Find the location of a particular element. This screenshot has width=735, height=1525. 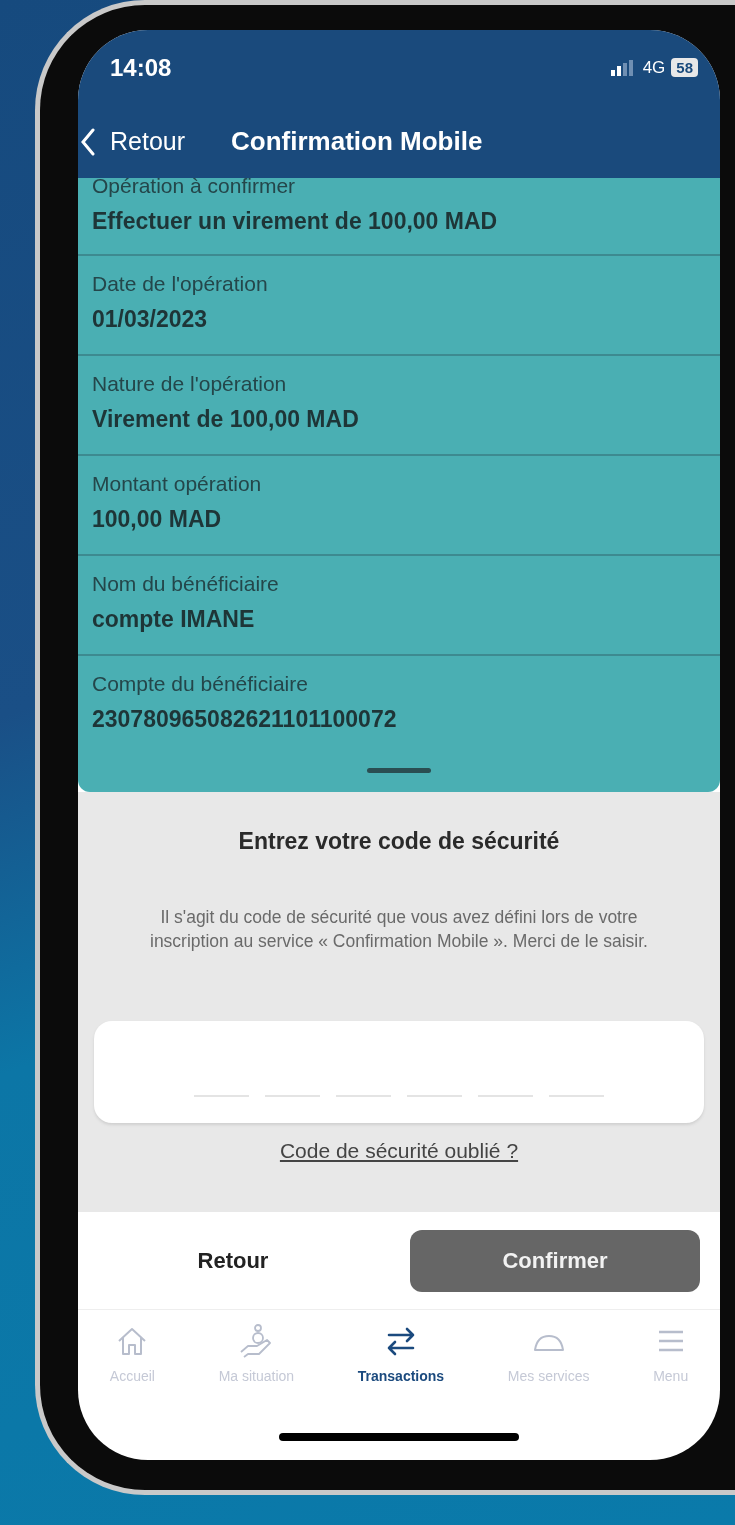

detail-label: Nature de l'opération is located at coordinates (190, 384).